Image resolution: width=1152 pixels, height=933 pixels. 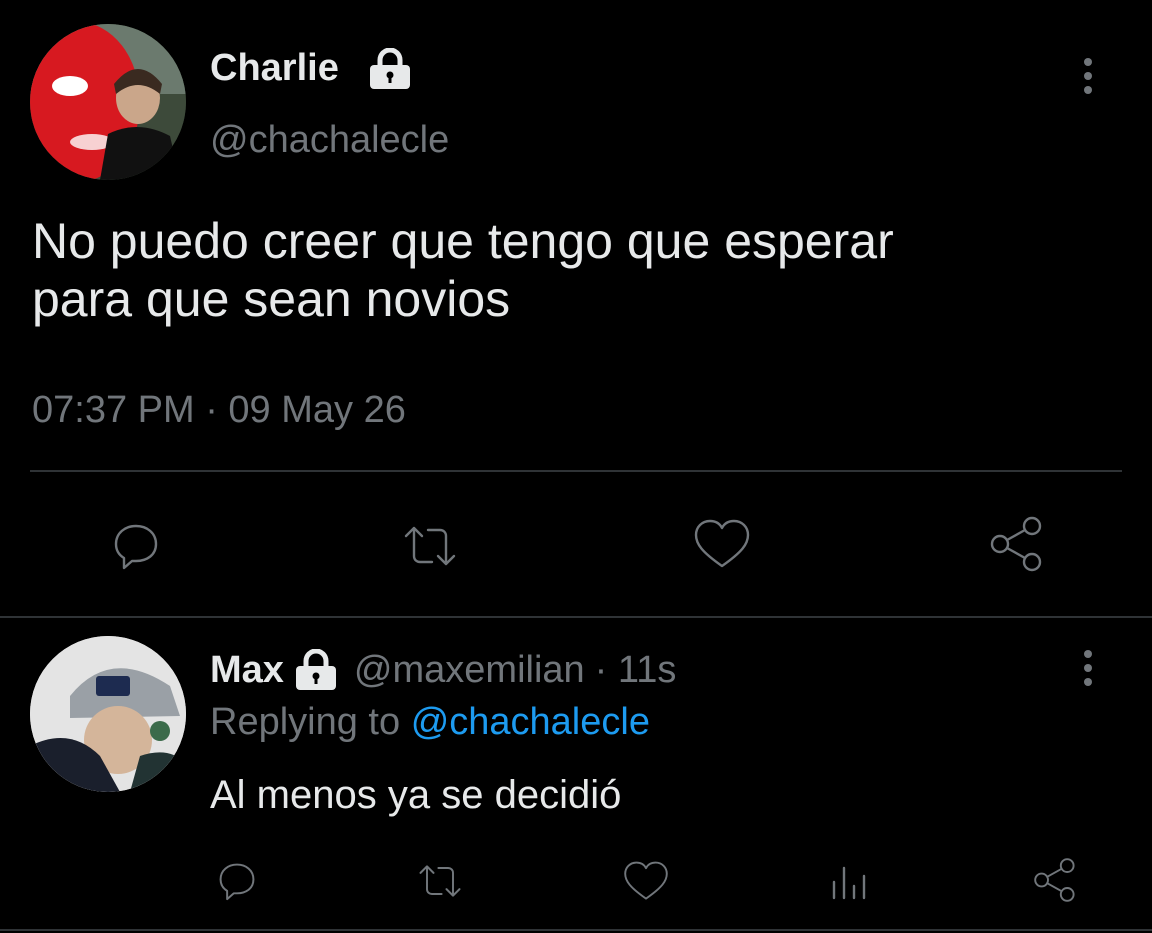 I want to click on analytics-icon, so click(x=850, y=882).